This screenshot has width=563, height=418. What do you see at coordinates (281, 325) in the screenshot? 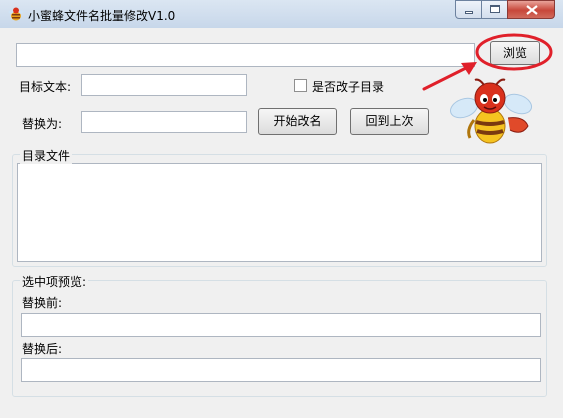
I see `before-field` at bounding box center [281, 325].